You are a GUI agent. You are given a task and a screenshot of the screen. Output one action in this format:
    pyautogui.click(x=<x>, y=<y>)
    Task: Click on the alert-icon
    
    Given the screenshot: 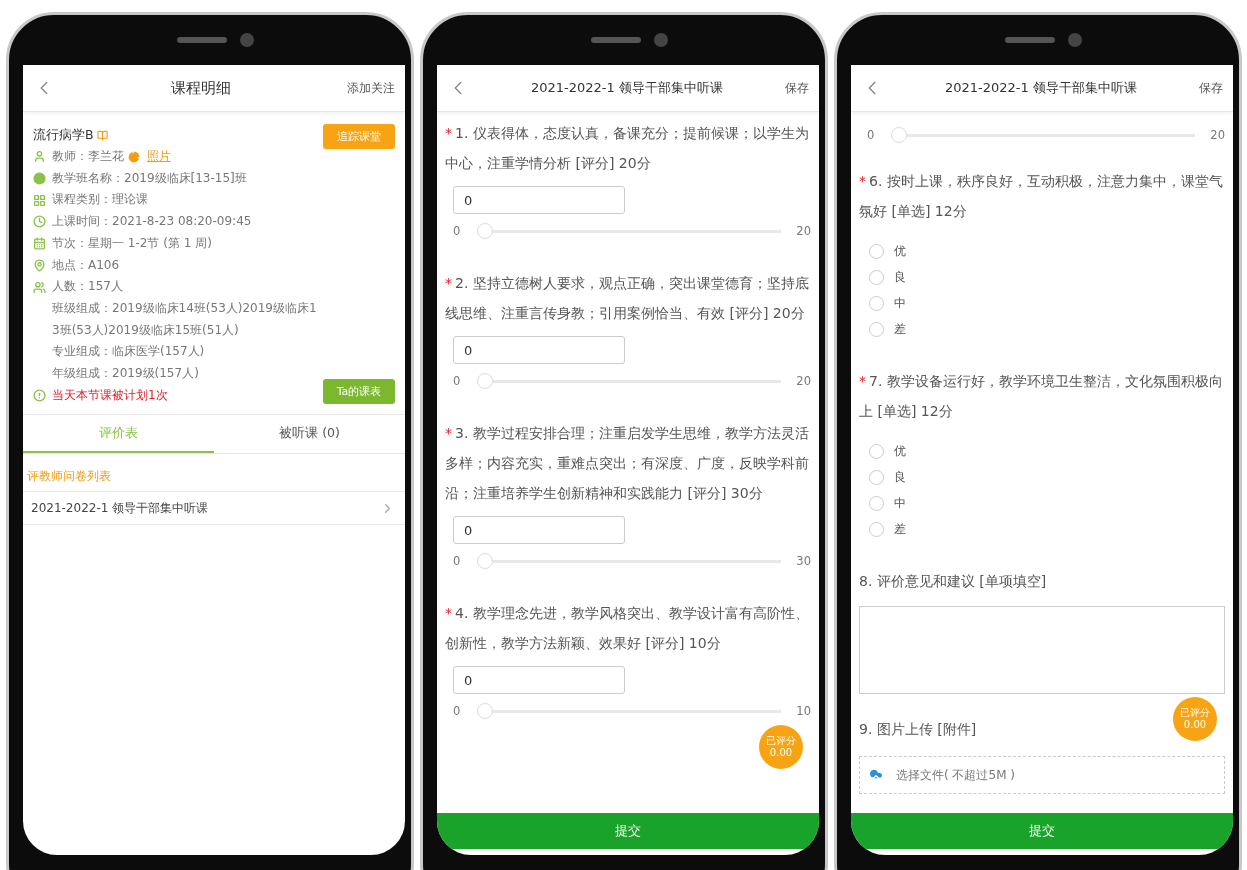 What is the action you would take?
    pyautogui.click(x=39, y=396)
    